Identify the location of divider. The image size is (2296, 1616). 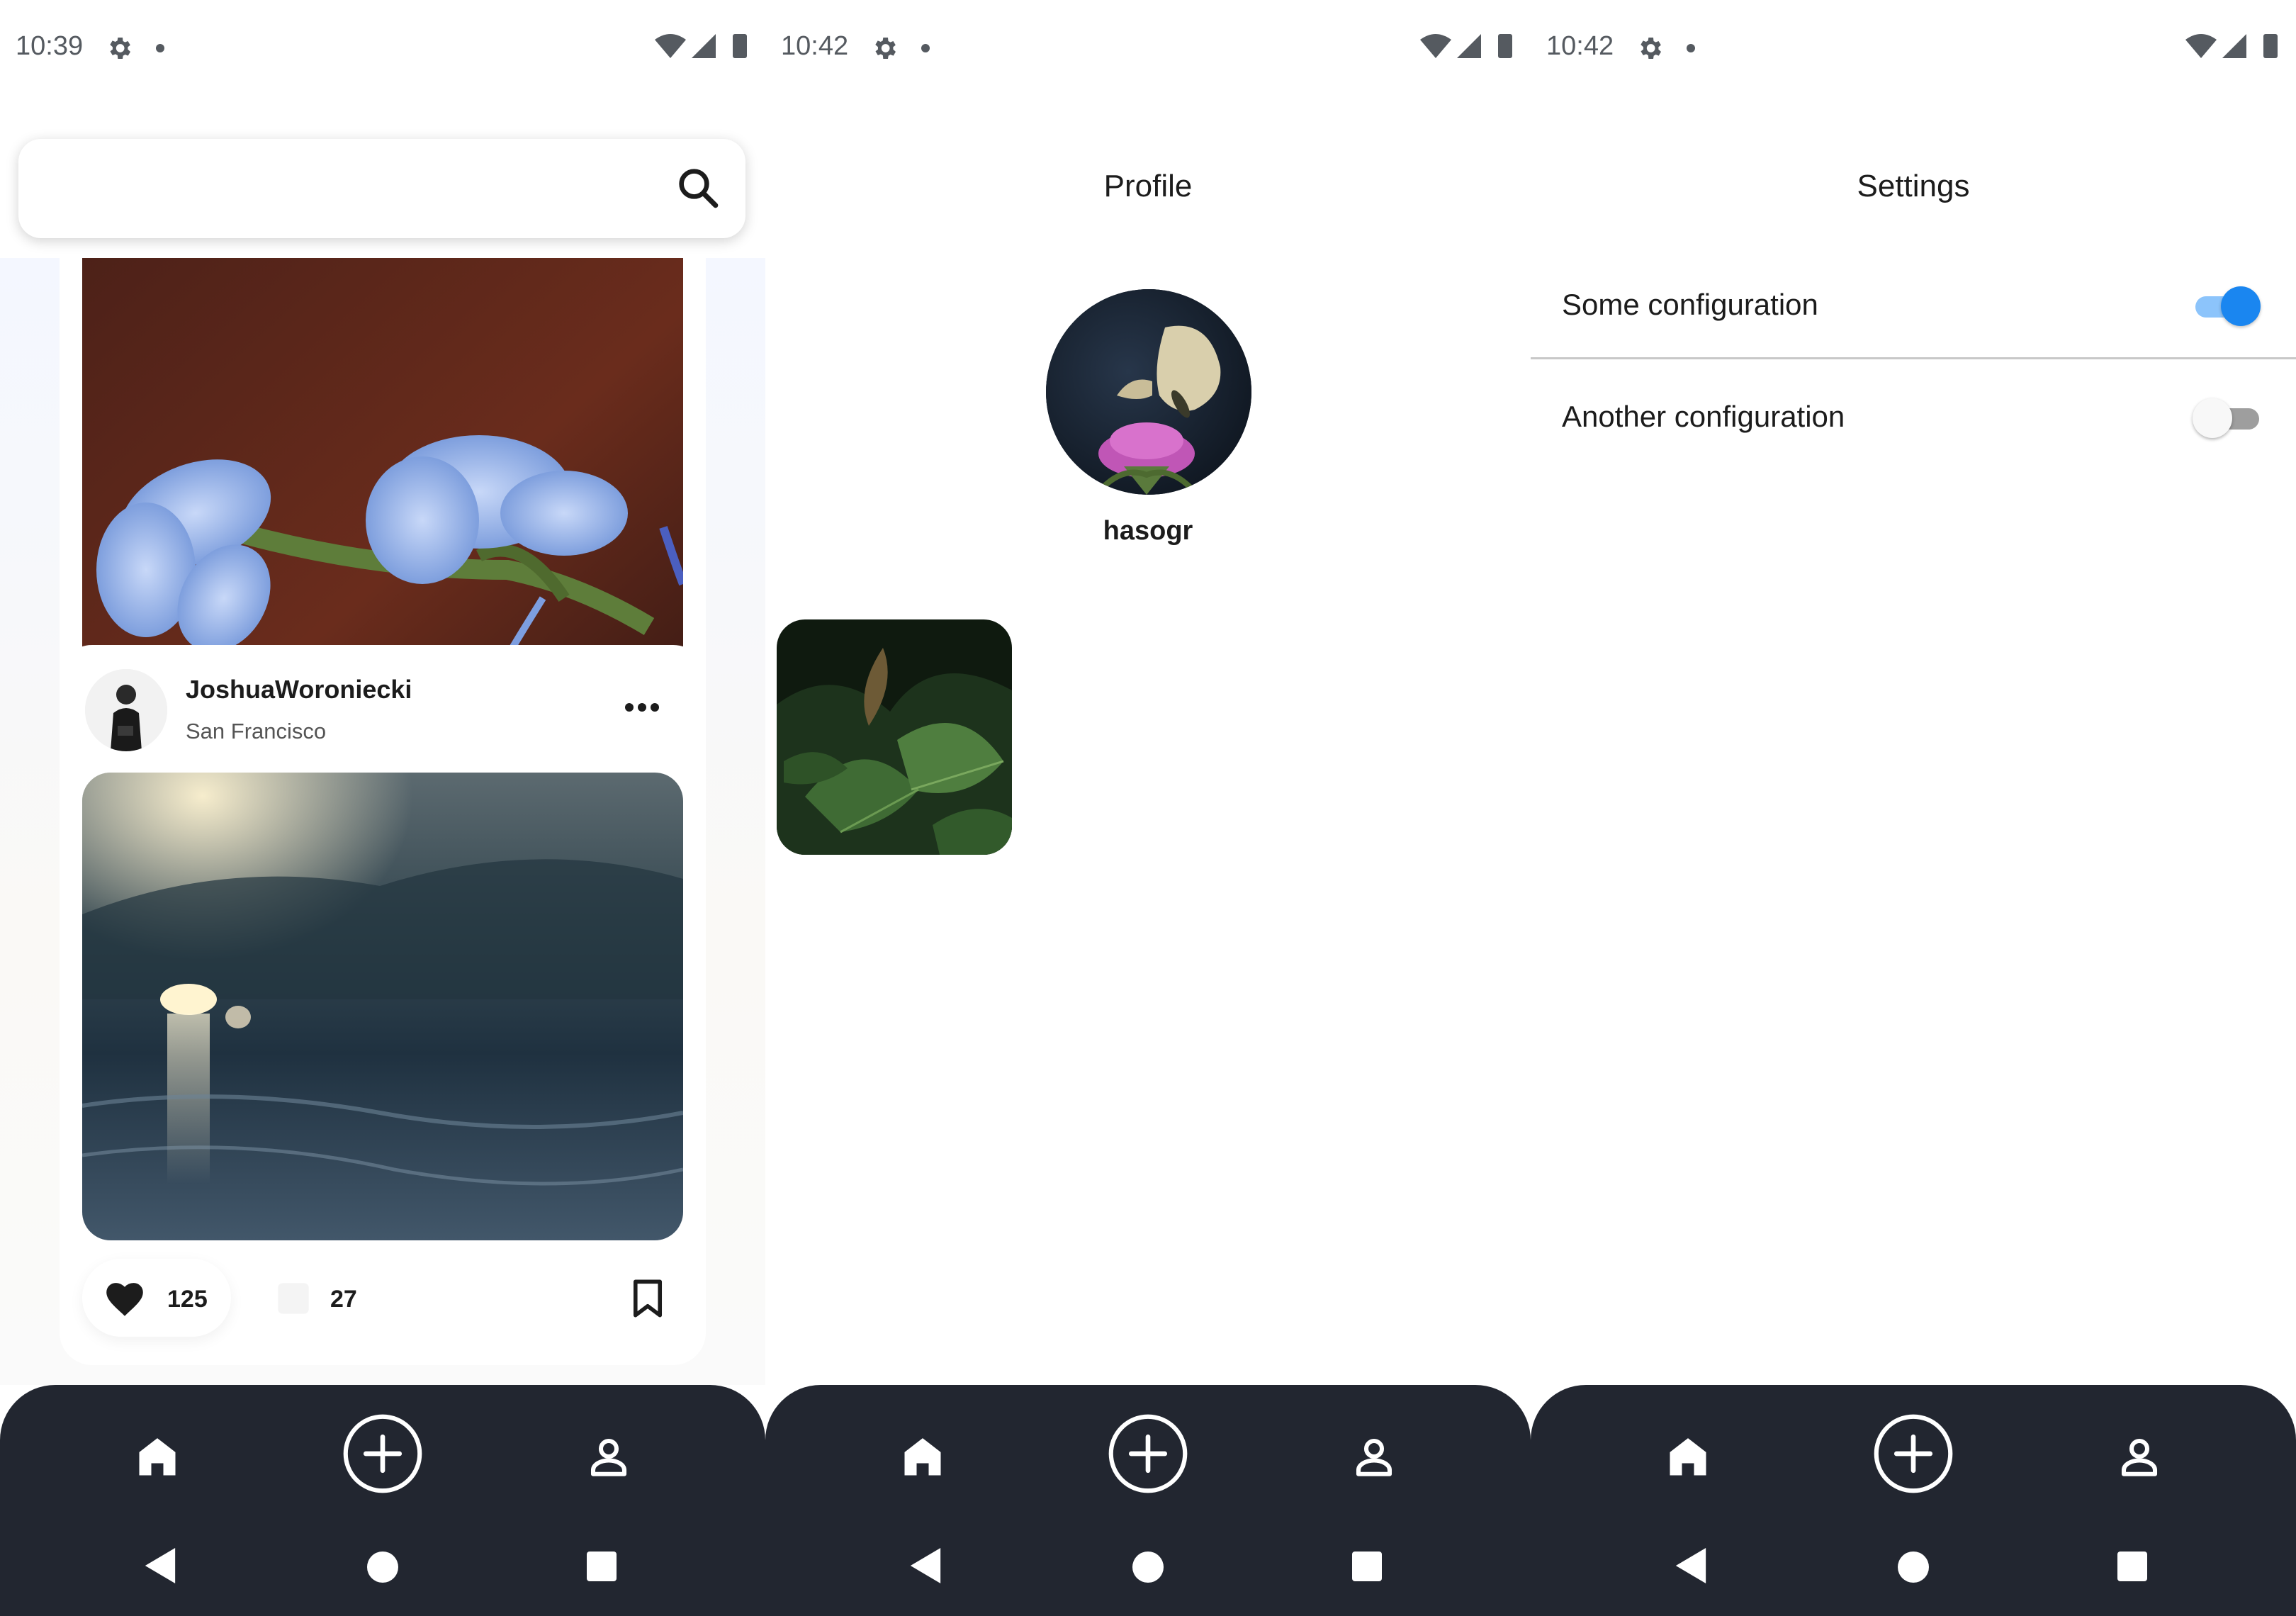
(1913, 358).